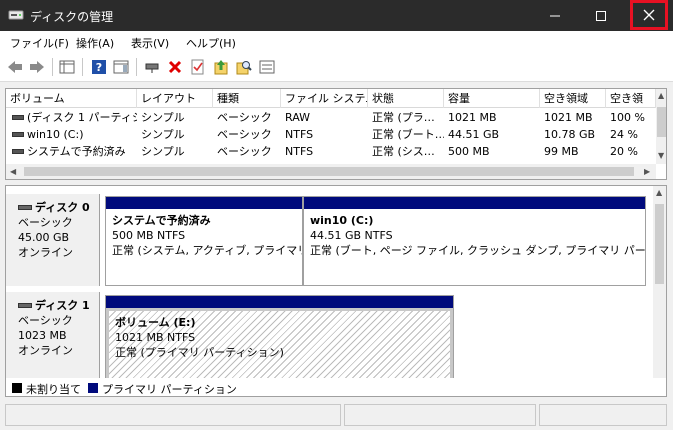 This screenshot has height=430, width=673. I want to click on free-percent-cell: 100 %, so click(627, 117).